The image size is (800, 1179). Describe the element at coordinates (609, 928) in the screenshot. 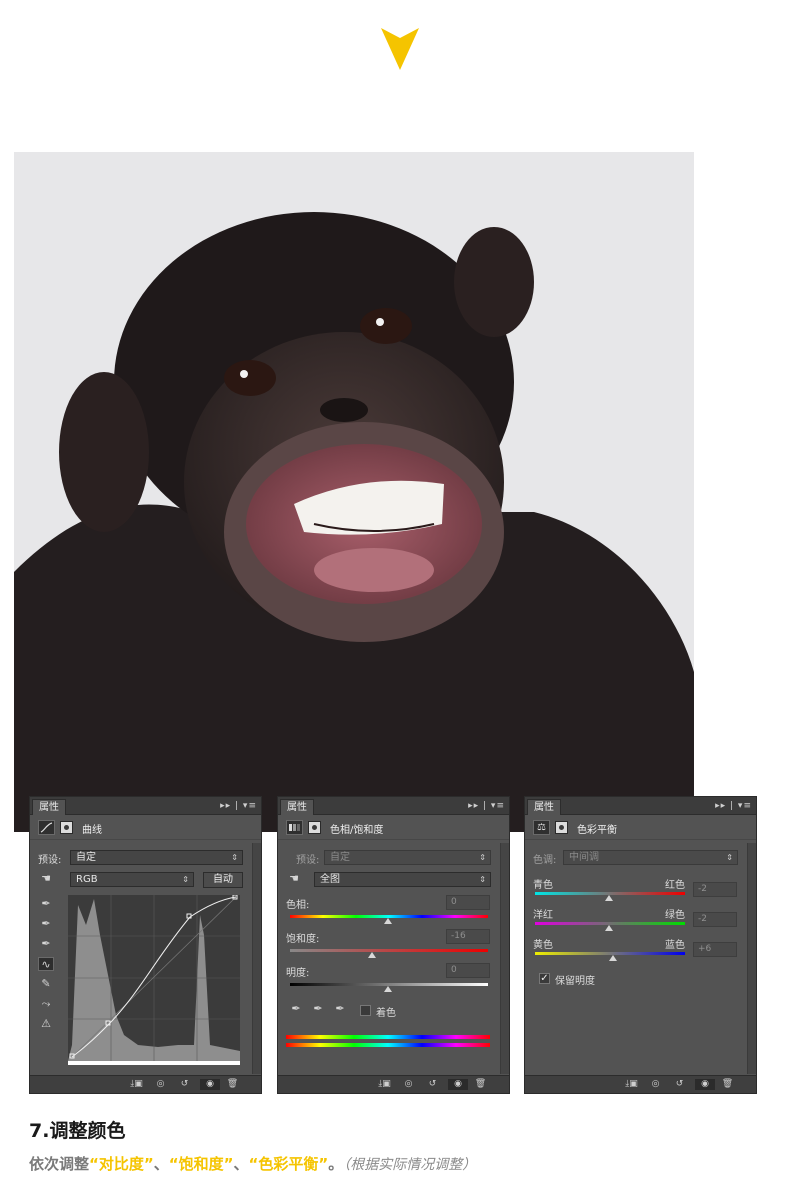

I see `magenta-green-slider-thumb` at that location.